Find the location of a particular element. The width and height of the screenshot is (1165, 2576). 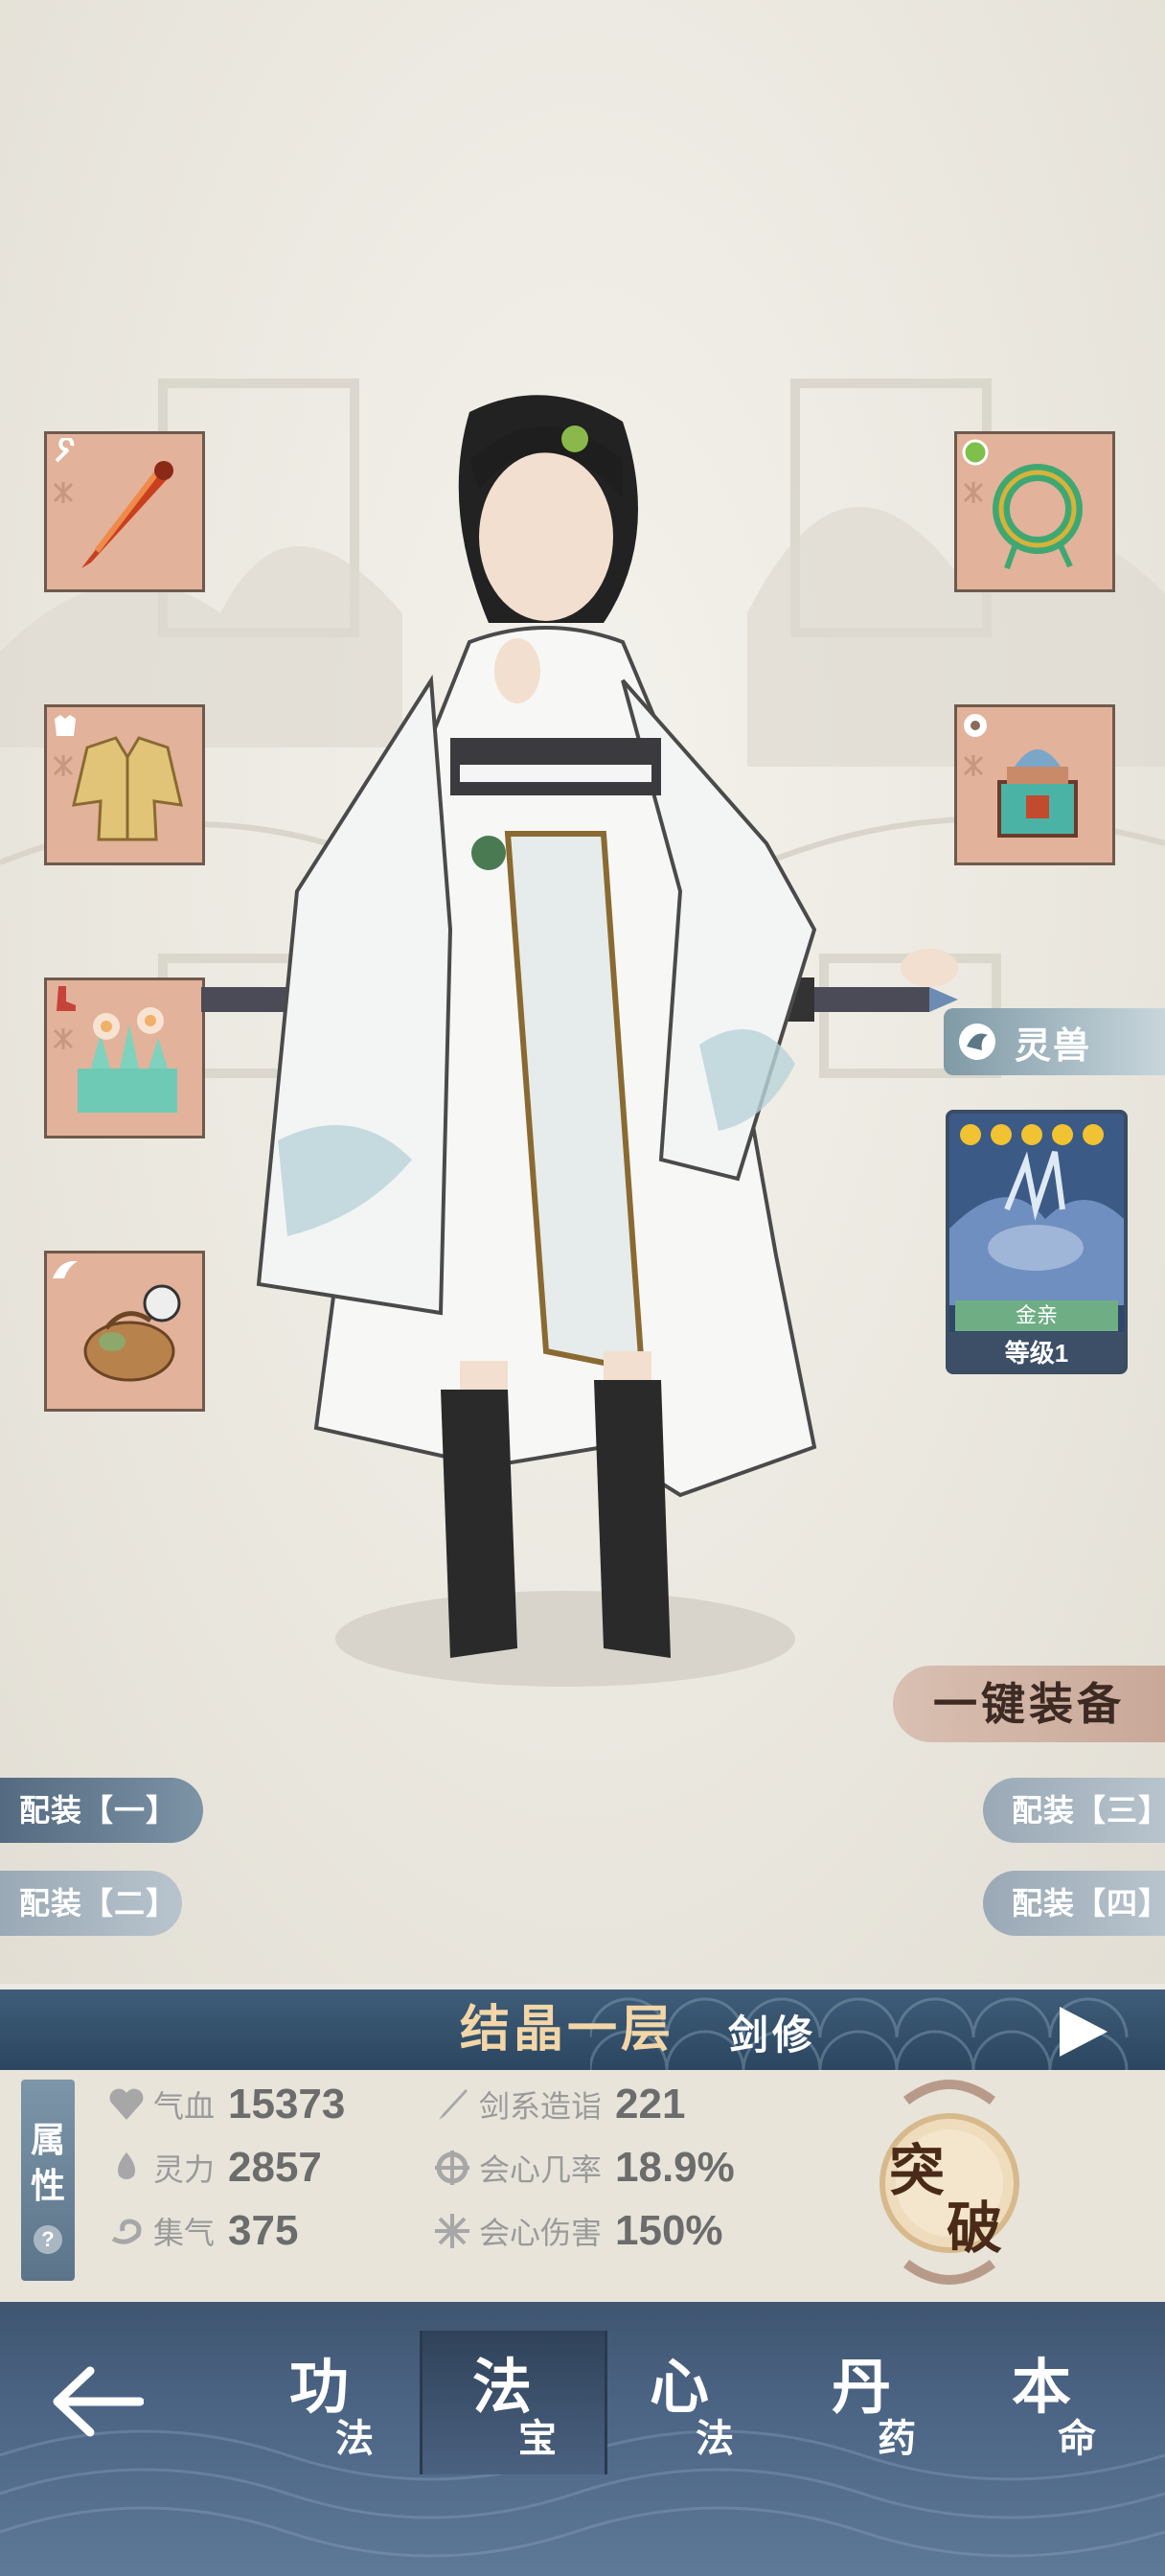

equip-slot-weapon is located at coordinates (124, 512).